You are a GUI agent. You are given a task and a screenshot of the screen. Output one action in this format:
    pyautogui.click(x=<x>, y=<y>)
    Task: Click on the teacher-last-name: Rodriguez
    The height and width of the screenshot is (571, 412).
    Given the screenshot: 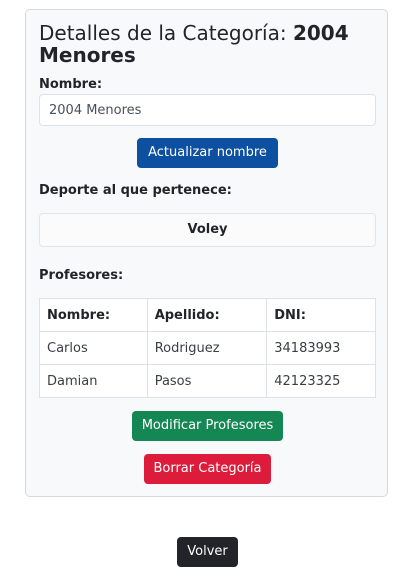 What is the action you would take?
    pyautogui.click(x=207, y=348)
    